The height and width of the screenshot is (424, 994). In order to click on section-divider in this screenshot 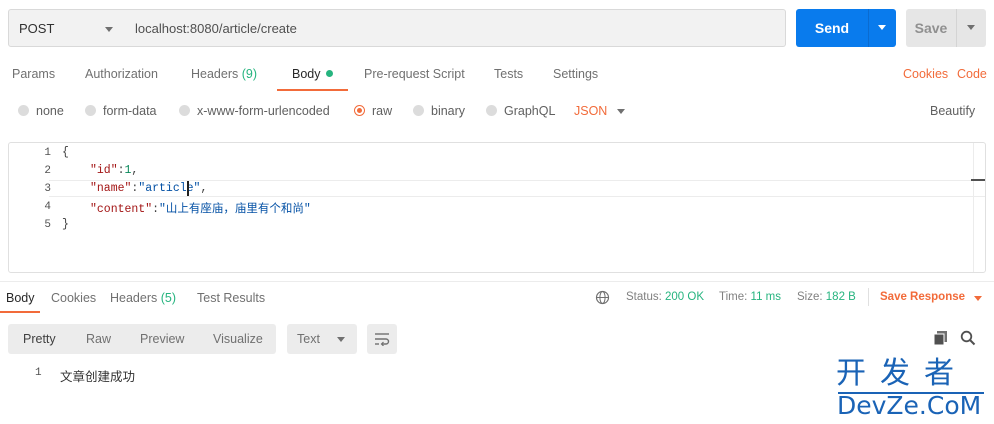, I will do `click(497, 281)`.